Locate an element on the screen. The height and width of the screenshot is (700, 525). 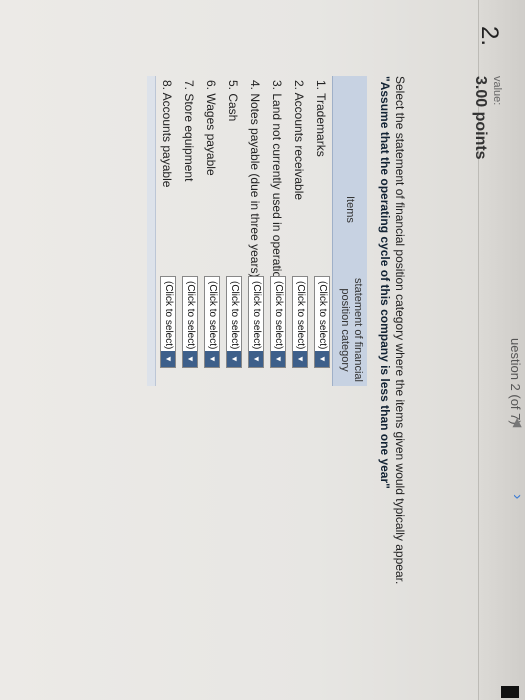
table-row: 8. Accounts payable (Click to select) ▼ is located at coordinates (167, 231).